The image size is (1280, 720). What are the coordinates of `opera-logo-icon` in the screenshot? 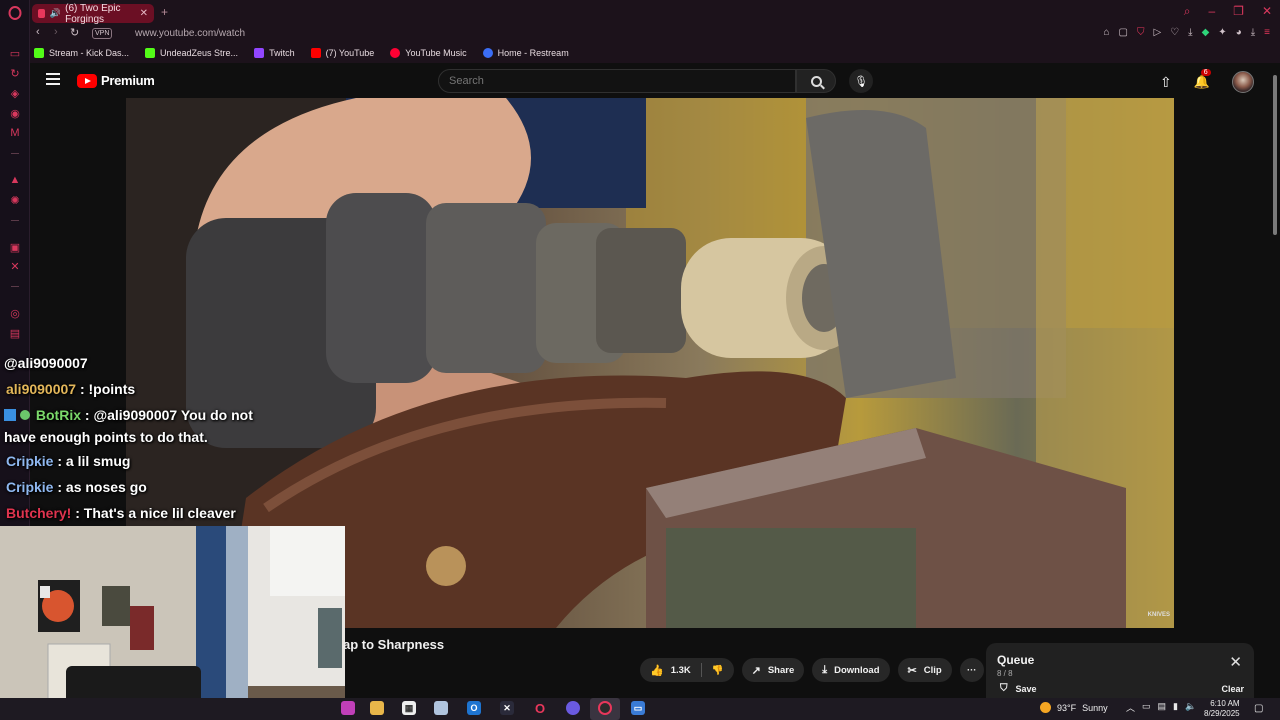 It's located at (15, 13).